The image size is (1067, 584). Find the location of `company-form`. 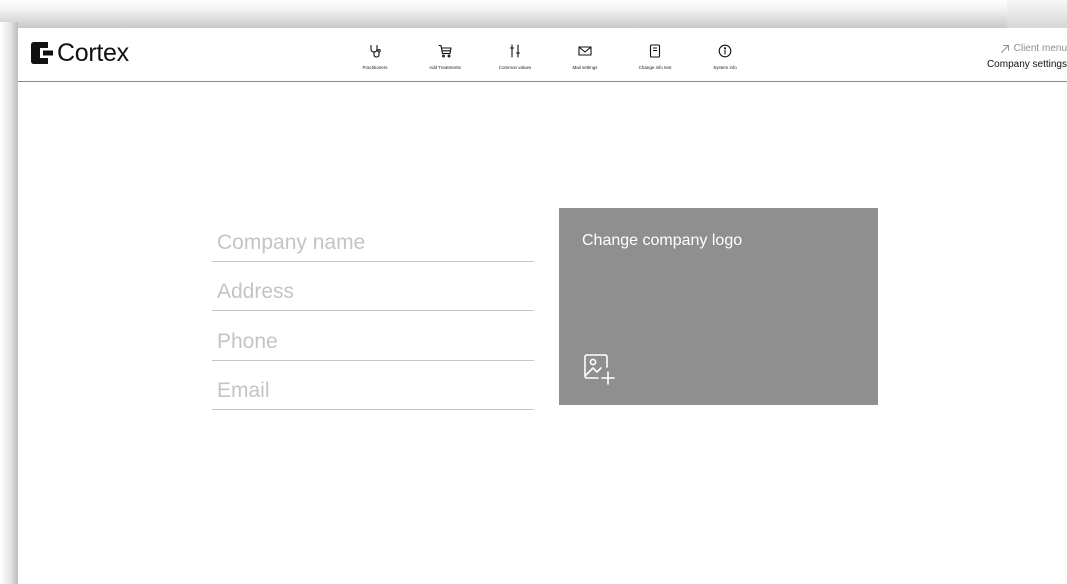

company-form is located at coordinates (373, 311).